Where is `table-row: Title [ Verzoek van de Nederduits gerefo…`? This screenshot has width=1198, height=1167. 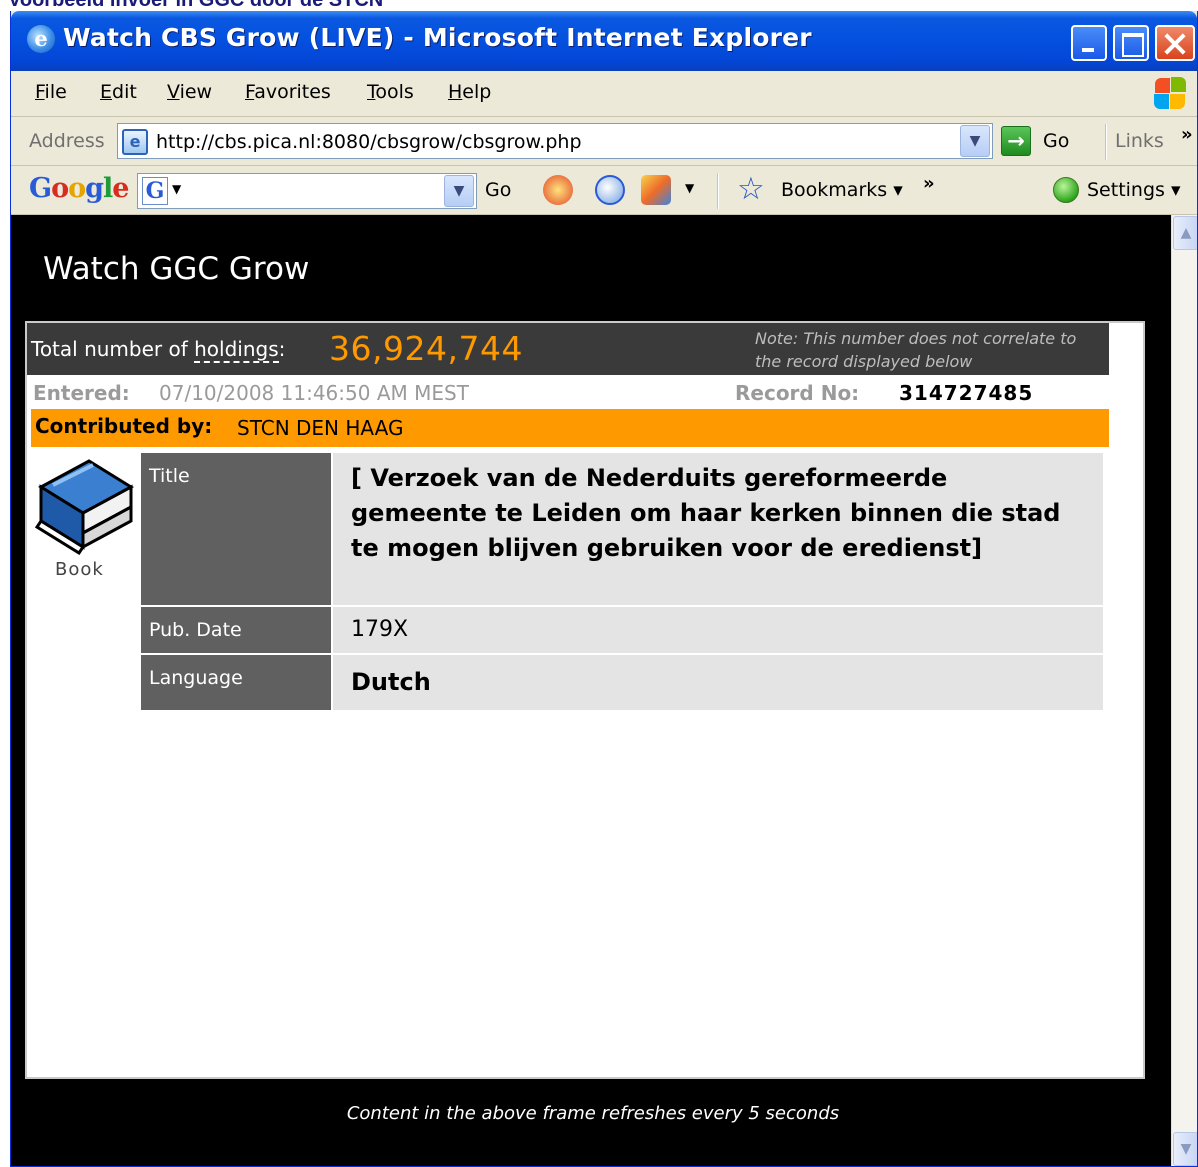
table-row: Title [ Verzoek van de Nederduits gerefo… is located at coordinates (622, 529).